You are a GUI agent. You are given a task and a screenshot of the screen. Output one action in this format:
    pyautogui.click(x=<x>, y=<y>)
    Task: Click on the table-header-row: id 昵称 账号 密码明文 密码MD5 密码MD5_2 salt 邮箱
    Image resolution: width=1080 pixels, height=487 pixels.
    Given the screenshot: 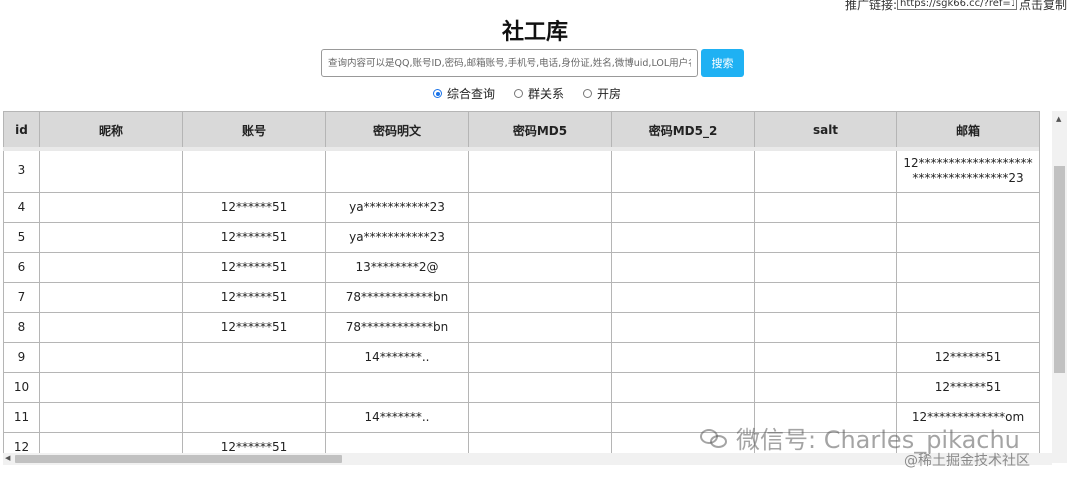 What is the action you would take?
    pyautogui.click(x=521, y=130)
    